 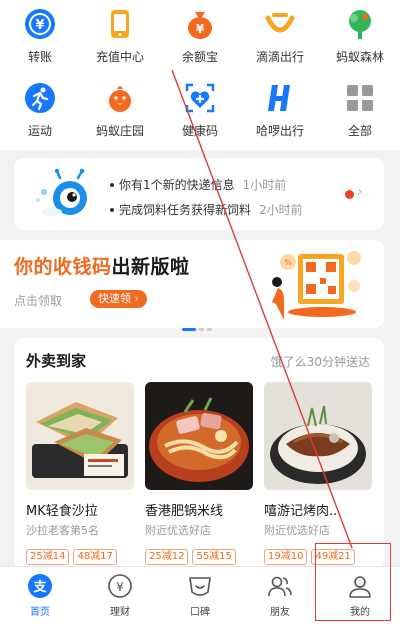 I want to click on tab-label: 口碑, so click(x=200, y=612).